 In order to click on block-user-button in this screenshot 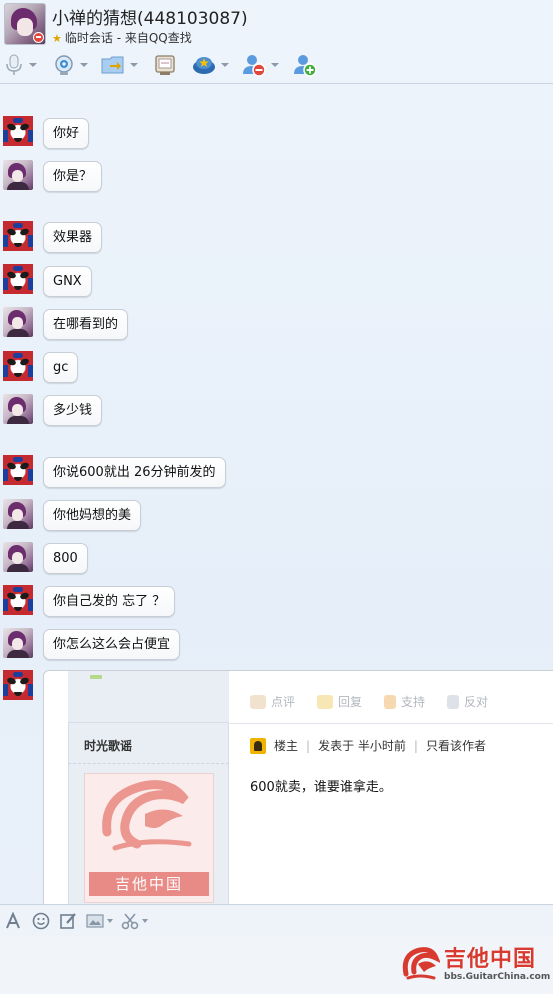, I will do `click(260, 65)`.